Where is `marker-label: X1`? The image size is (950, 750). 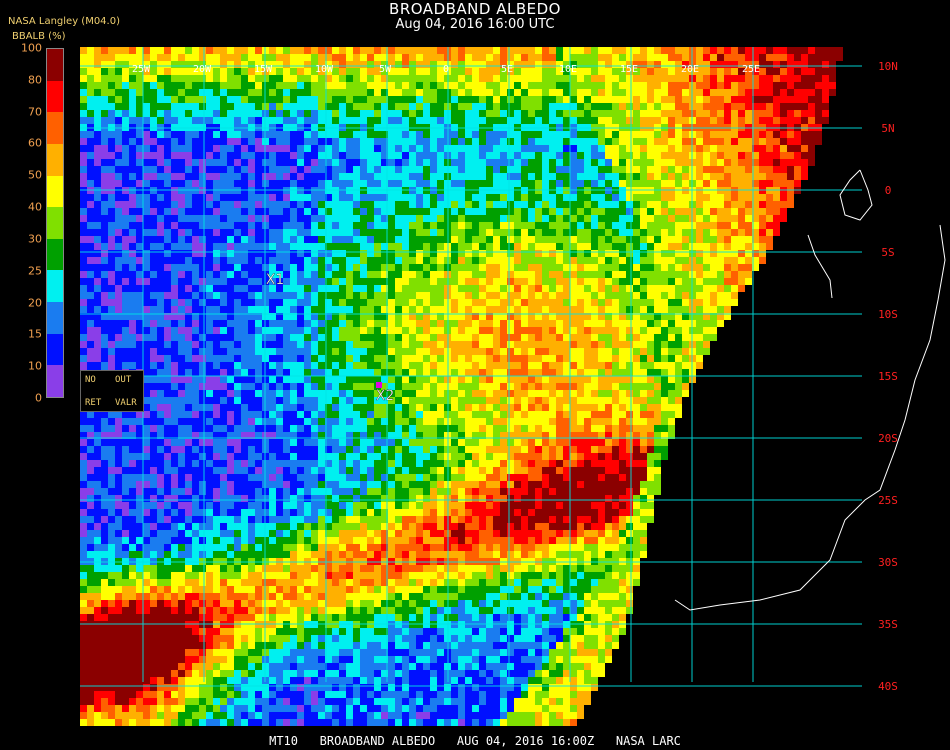
marker-label: X1 is located at coordinates (275, 280).